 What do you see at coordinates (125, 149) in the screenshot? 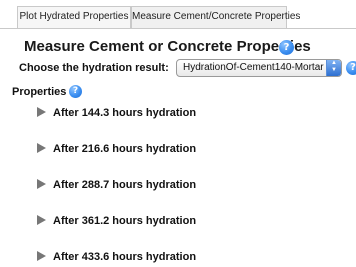
I see `property-item-label: After 216.6 hours hydration` at bounding box center [125, 149].